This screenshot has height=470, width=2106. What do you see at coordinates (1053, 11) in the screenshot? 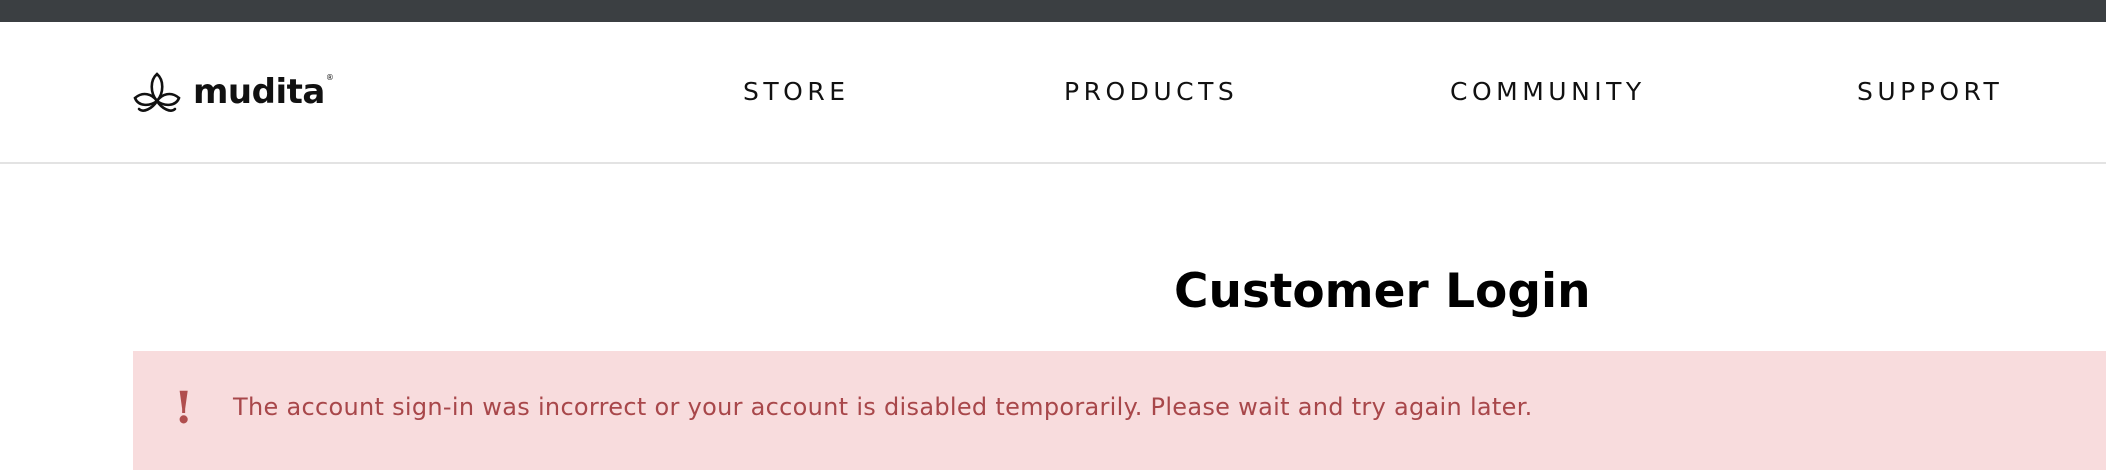
I see `top-bar` at bounding box center [1053, 11].